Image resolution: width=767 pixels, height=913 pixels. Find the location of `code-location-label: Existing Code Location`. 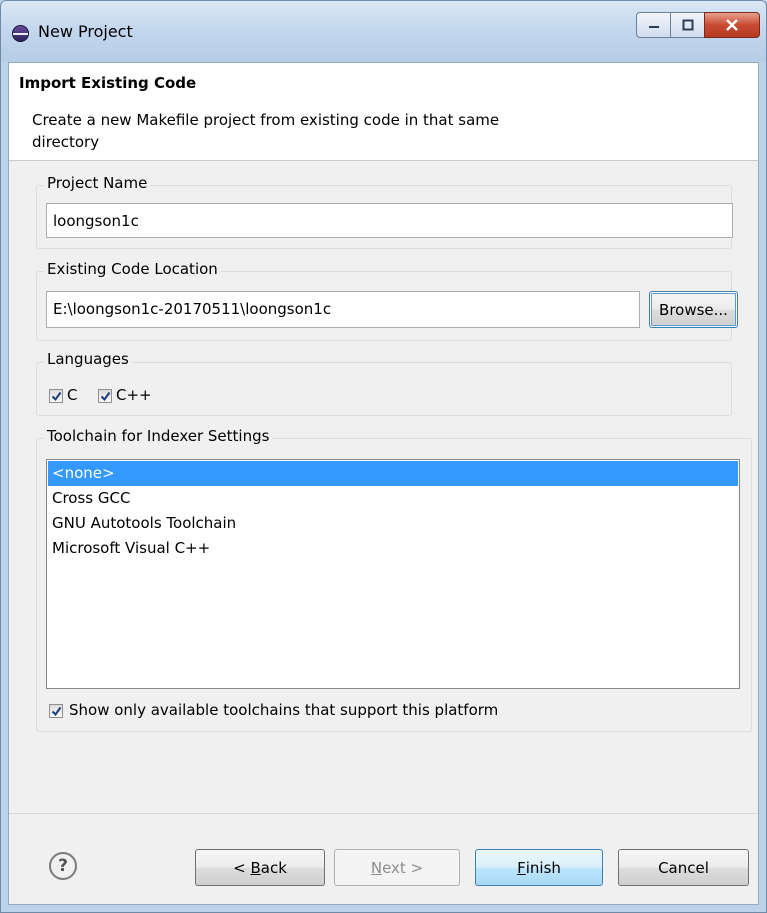

code-location-label: Existing Code Location is located at coordinates (132, 269).